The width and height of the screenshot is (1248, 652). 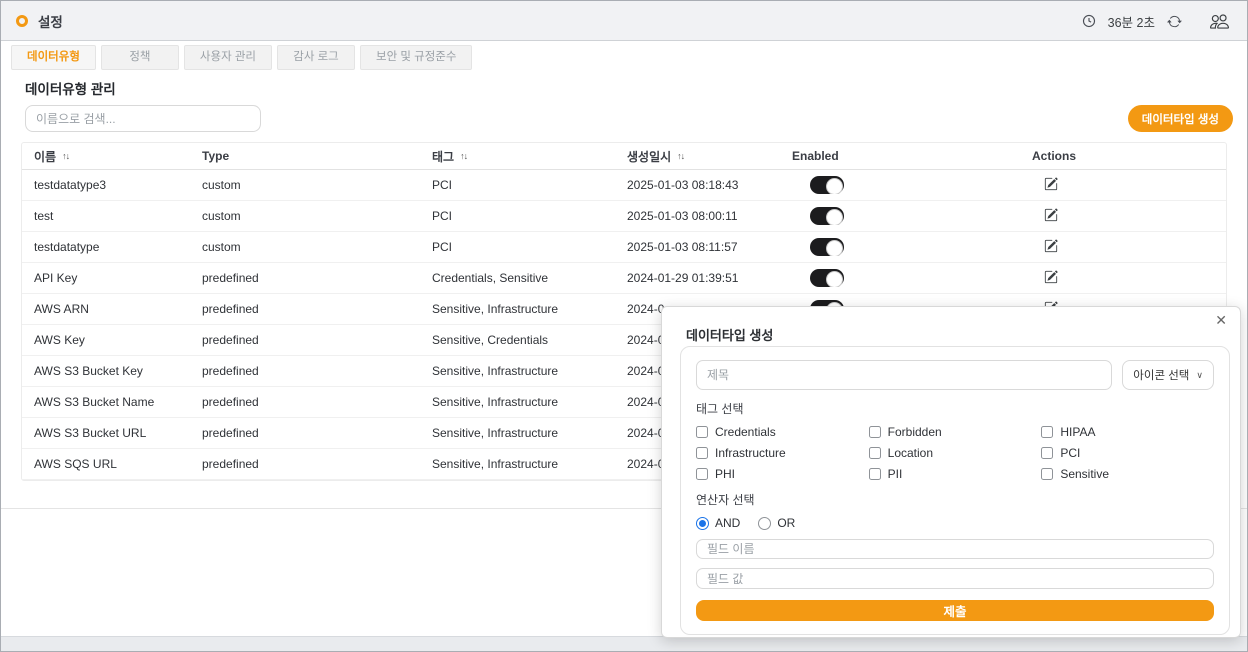 What do you see at coordinates (1054, 156) in the screenshot?
I see `column-label: Actions` at bounding box center [1054, 156].